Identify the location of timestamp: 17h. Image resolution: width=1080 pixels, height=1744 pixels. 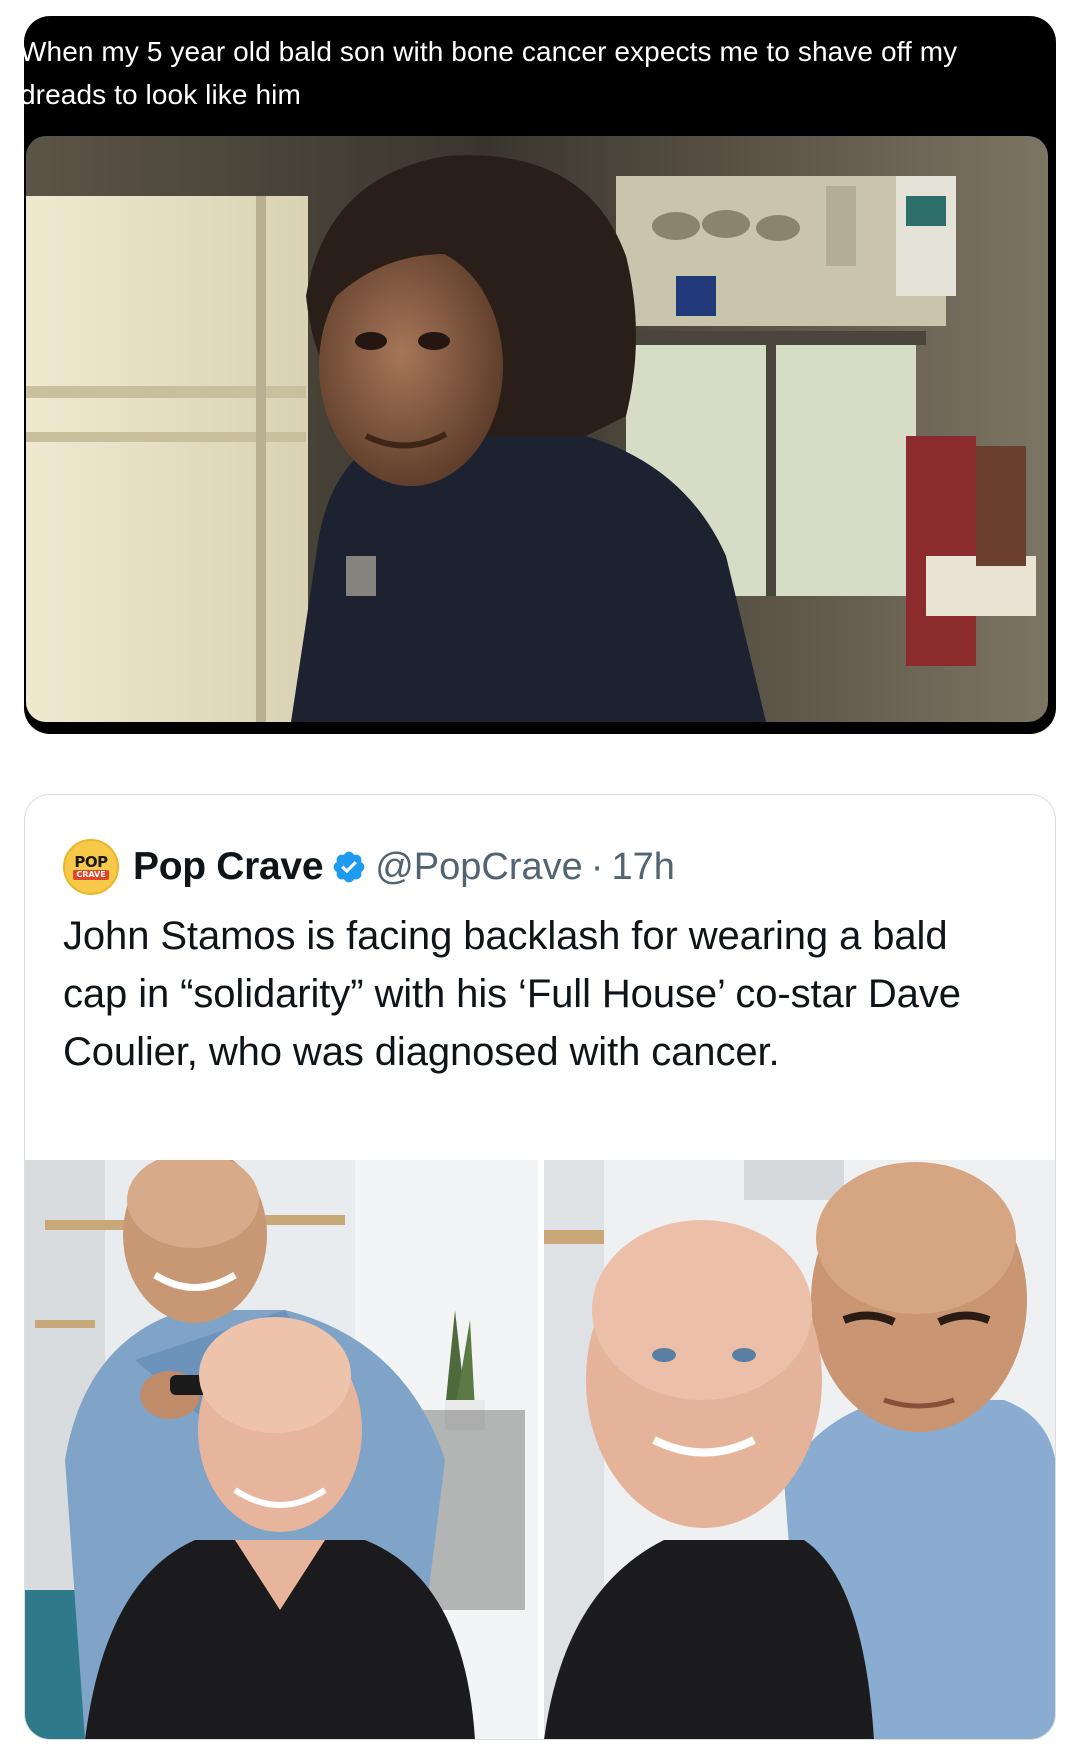
(642, 867).